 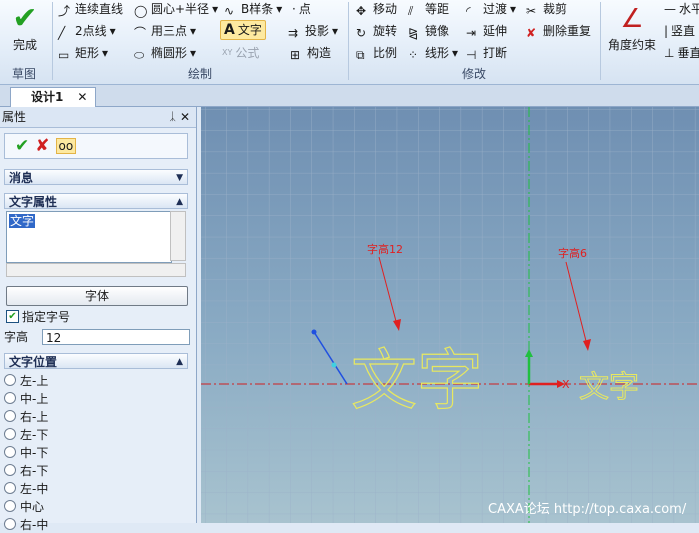 What do you see at coordinates (411, 11) in the screenshot?
I see `offset-icon: ⫽` at bounding box center [411, 11].